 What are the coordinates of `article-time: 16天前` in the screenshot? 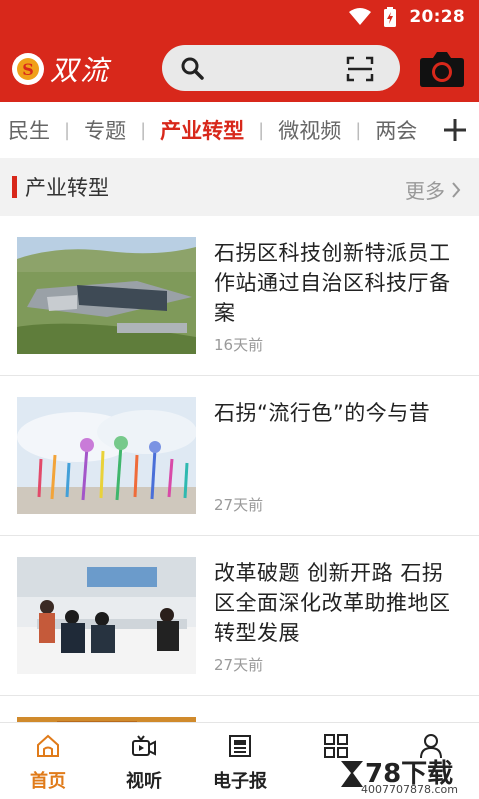 It's located at (239, 345).